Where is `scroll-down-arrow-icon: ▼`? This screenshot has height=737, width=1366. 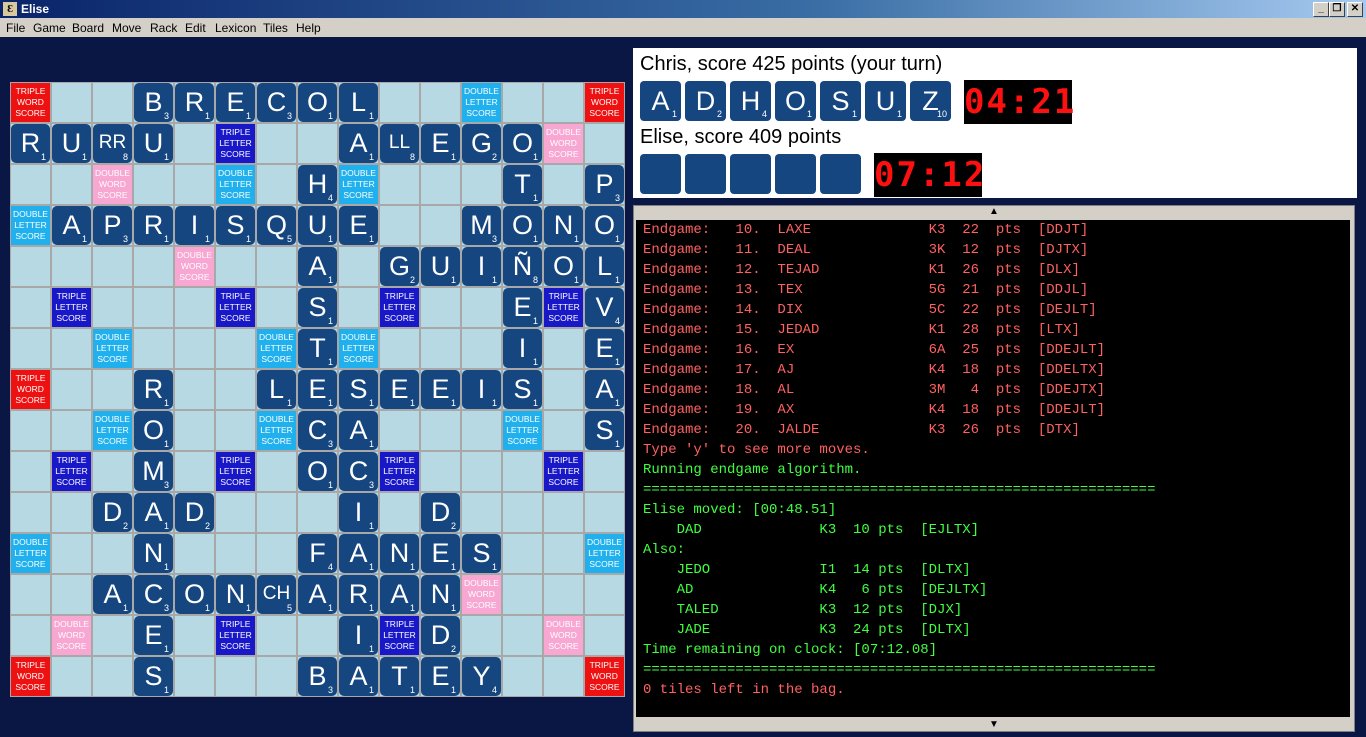 scroll-down-arrow-icon: ▼ is located at coordinates (994, 725).